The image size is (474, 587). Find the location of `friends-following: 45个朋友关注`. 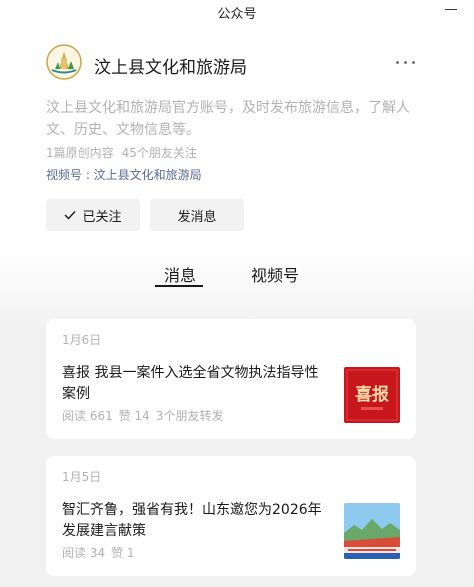

friends-following: 45个朋友关注 is located at coordinates (159, 153).